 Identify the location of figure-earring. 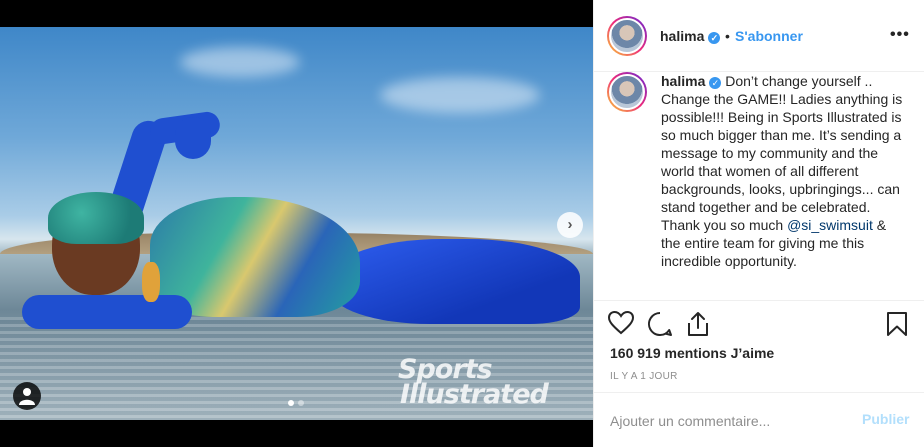
(151, 282).